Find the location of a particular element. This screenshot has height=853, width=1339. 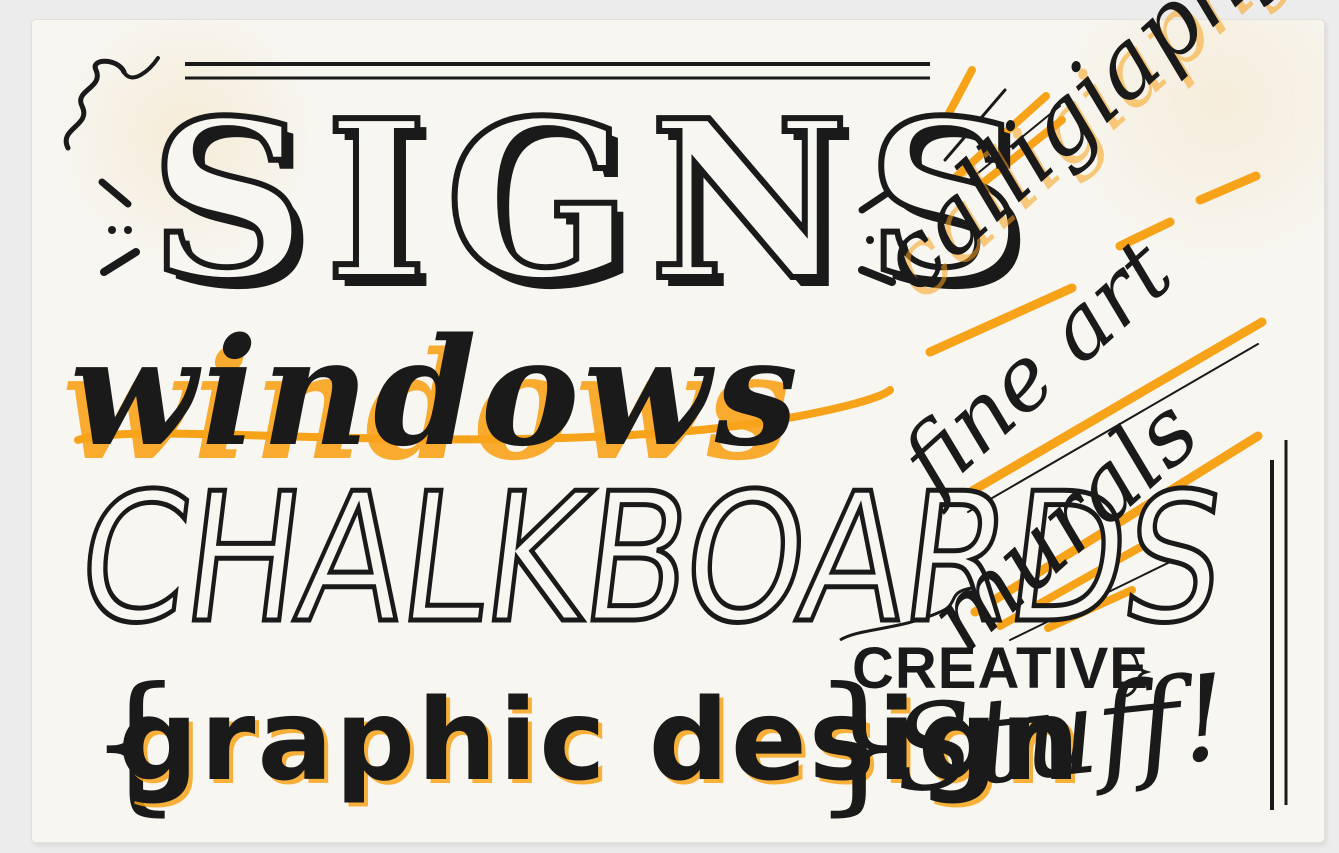

windows-text: windows is located at coordinates (436, 392).